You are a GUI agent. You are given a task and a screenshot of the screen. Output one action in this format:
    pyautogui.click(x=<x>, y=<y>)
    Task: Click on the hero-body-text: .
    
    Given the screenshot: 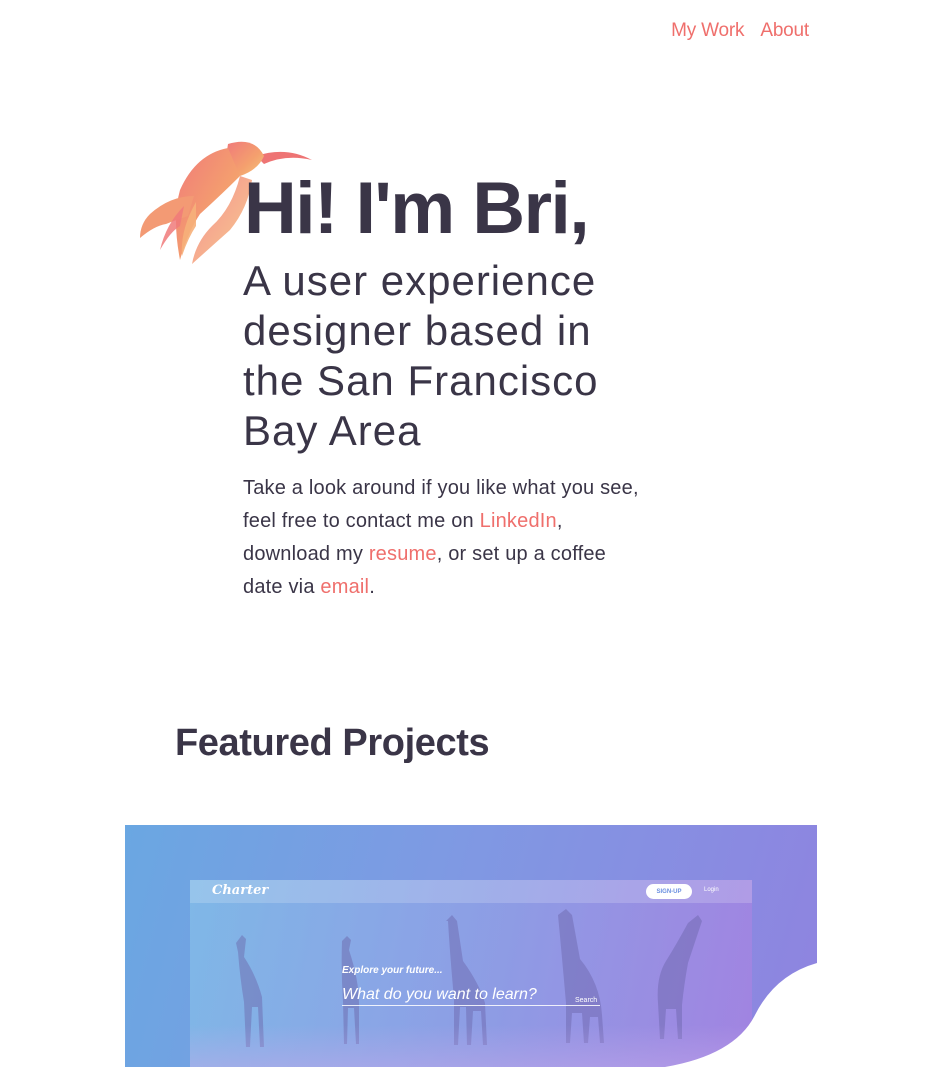 What is the action you would take?
    pyautogui.click(x=372, y=587)
    